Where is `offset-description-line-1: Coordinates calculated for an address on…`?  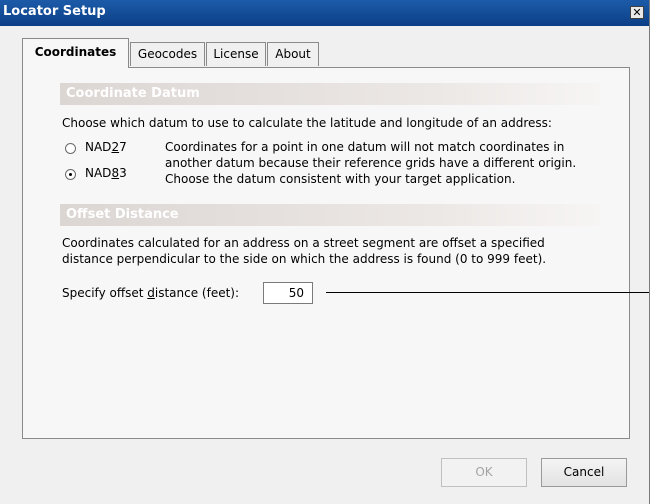
offset-description-line-1: Coordinates calculated for an address on… is located at coordinates (303, 243).